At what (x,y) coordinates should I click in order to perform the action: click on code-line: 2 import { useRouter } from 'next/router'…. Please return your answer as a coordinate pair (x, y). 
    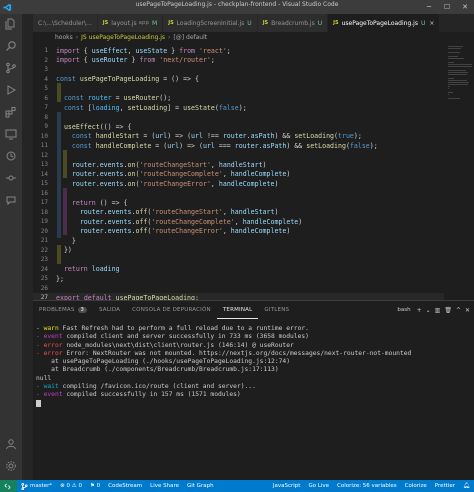
    Looking at the image, I should click on (253, 61).